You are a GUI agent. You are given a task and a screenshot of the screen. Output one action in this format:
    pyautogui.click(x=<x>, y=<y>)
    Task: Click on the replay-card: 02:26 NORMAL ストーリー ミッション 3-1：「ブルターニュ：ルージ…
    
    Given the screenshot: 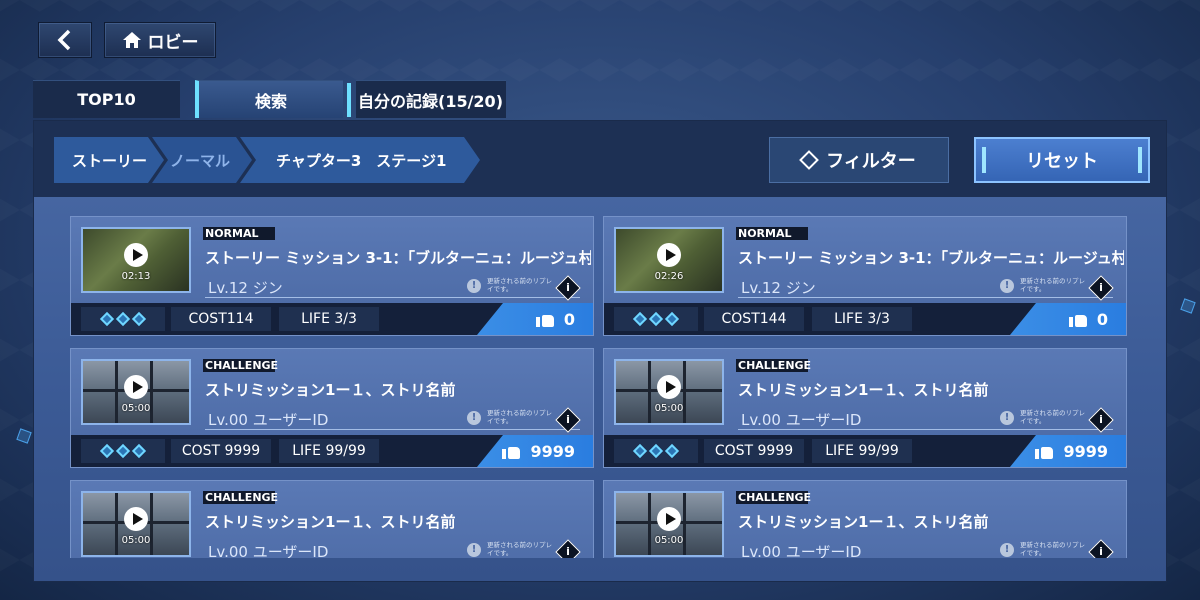 What is the action you would take?
    pyautogui.click(x=865, y=276)
    